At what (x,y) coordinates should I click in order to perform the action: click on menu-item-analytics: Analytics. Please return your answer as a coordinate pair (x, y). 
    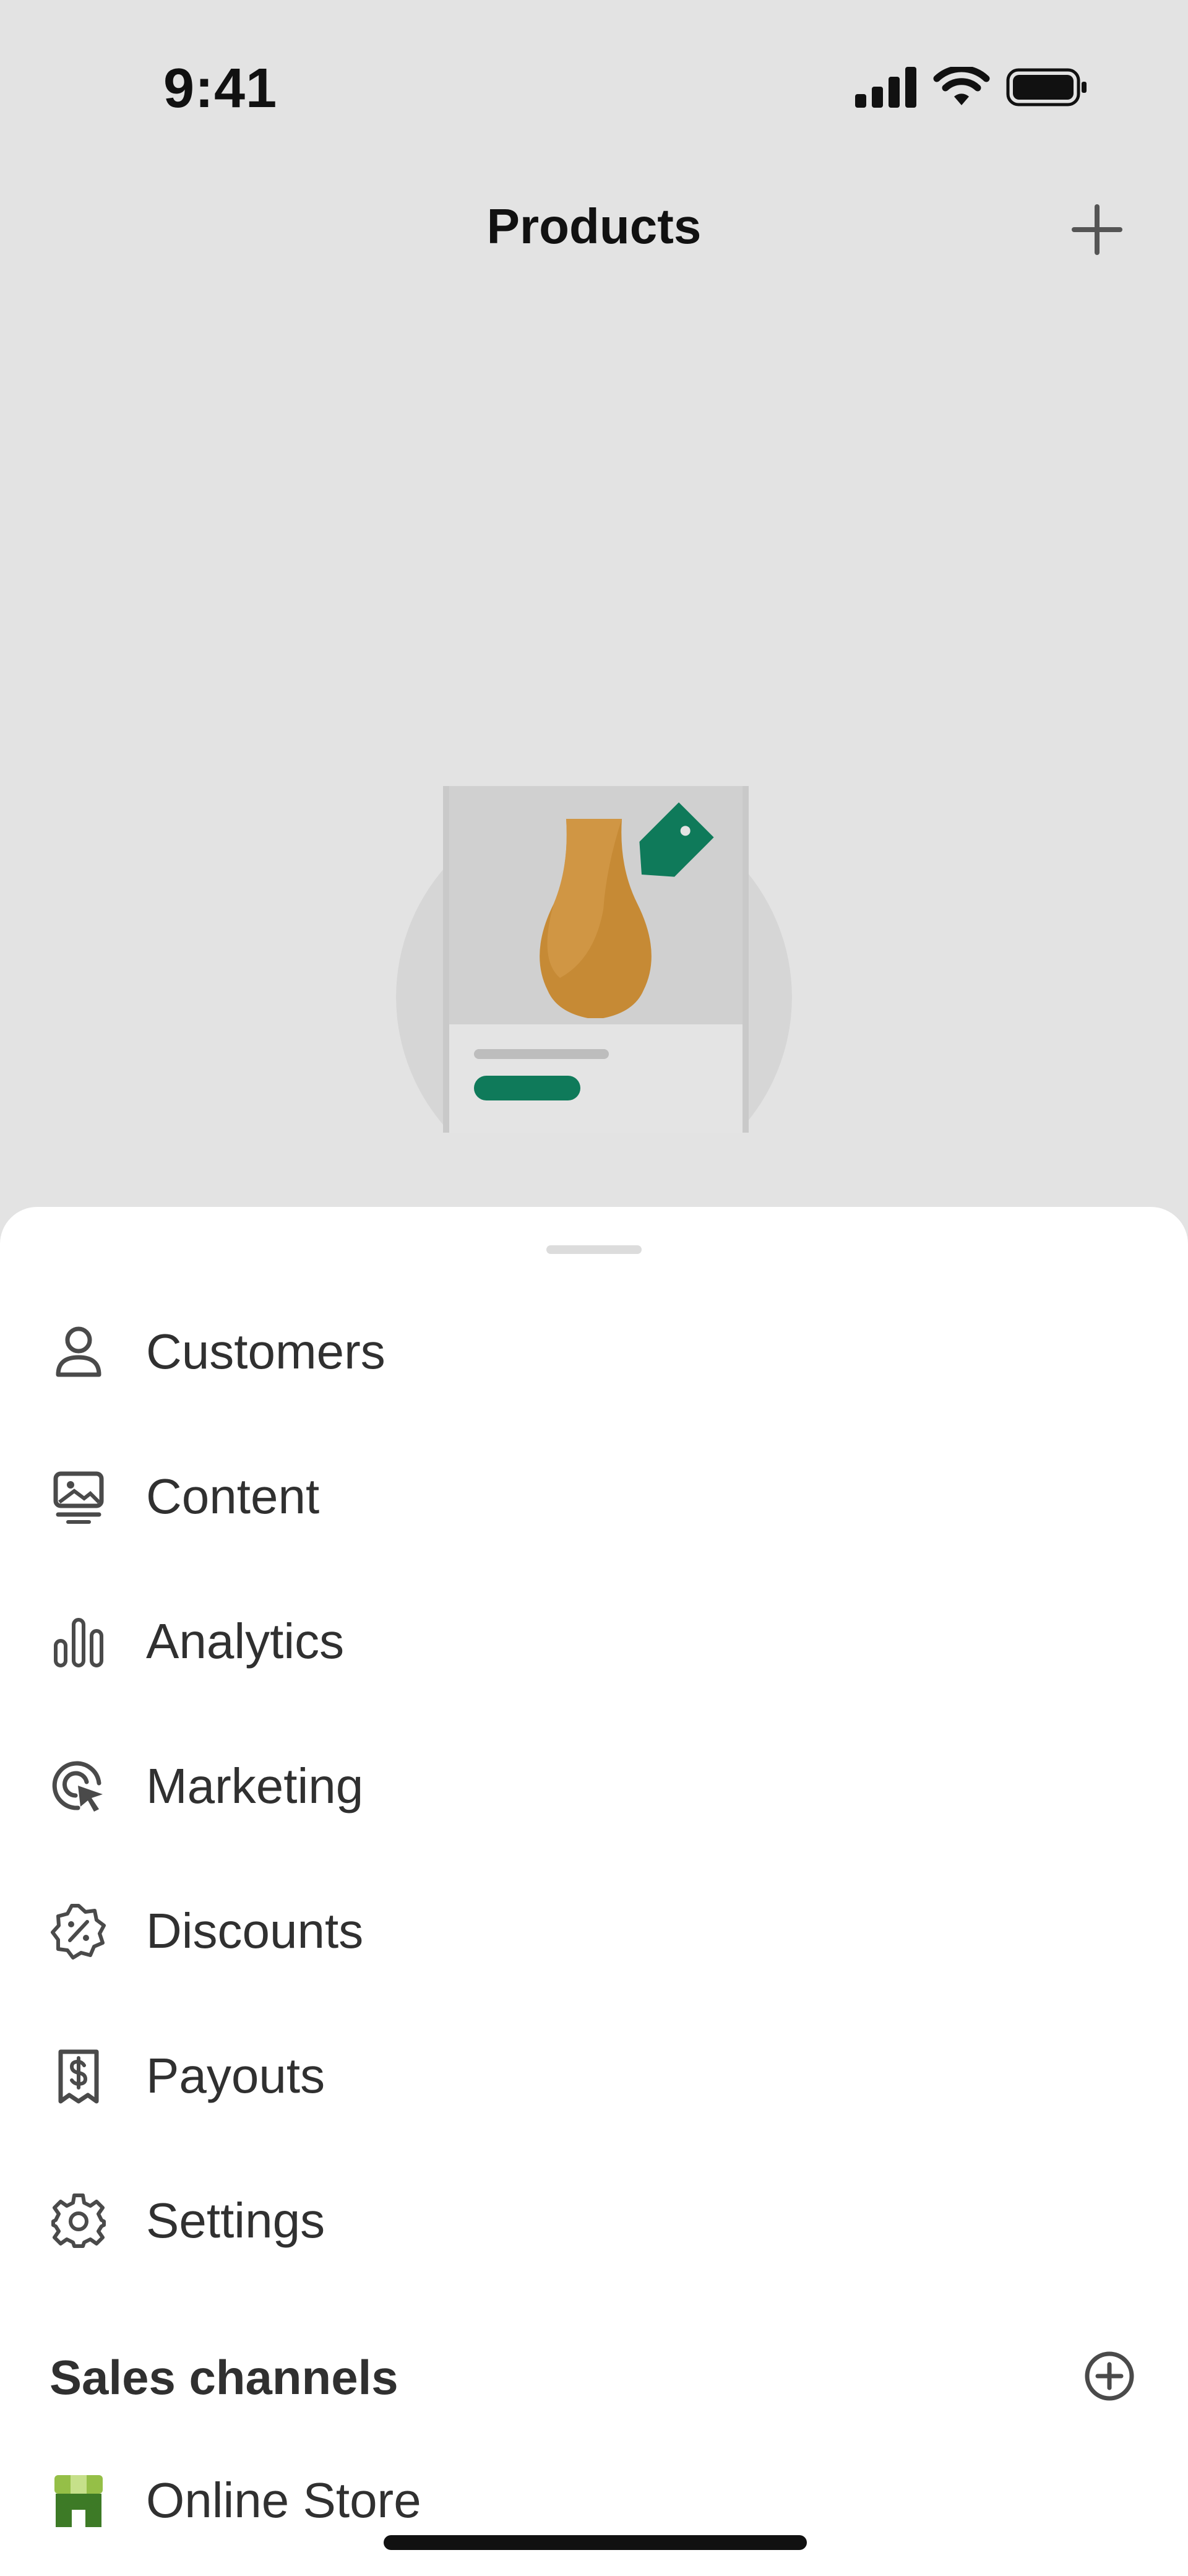
    Looking at the image, I should click on (594, 1641).